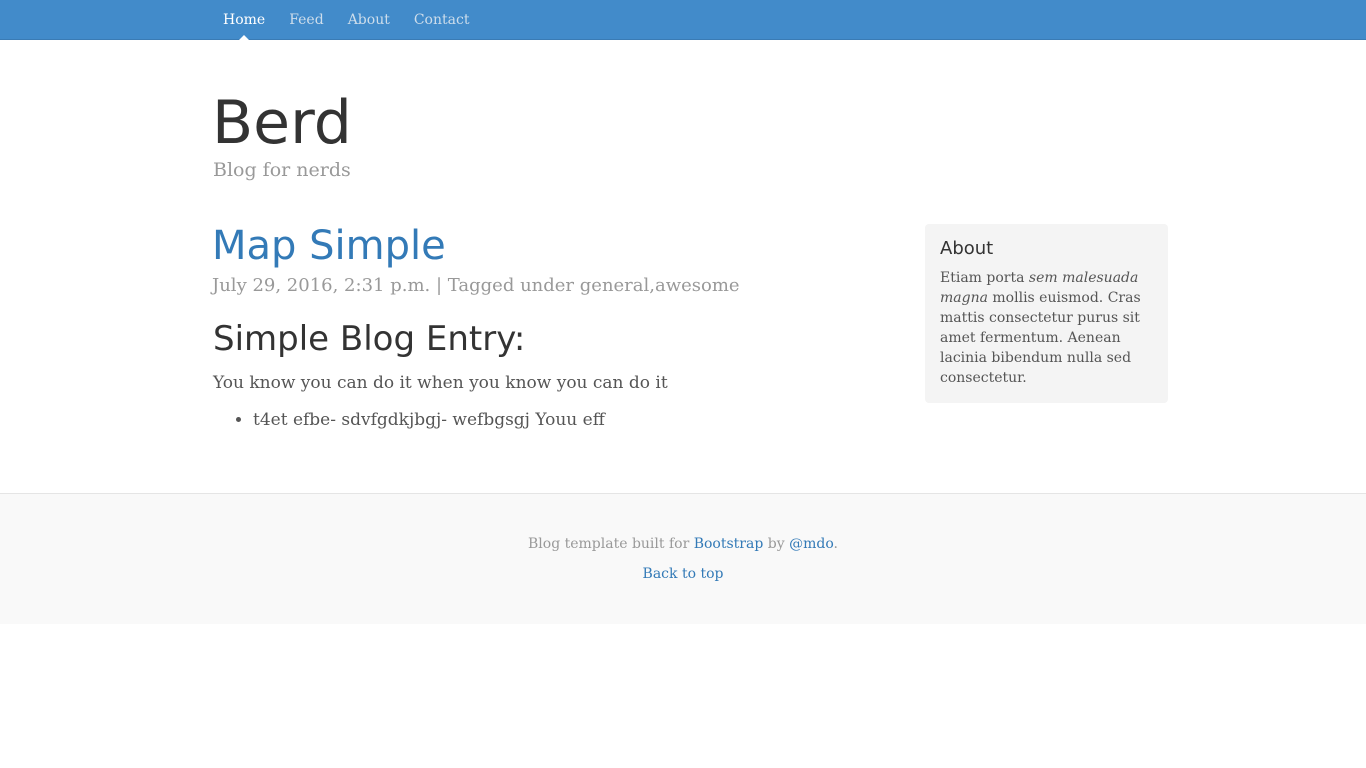 The image size is (1366, 768). I want to click on top-navbar: Home Feed About Contact, so click(683, 20).